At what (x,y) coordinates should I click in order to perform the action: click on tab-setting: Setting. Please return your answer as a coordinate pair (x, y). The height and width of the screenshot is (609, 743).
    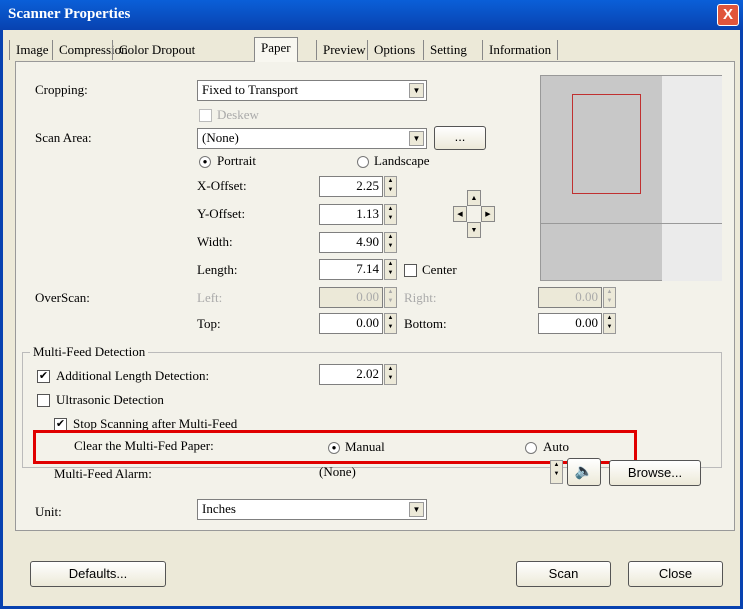
    Looking at the image, I should click on (448, 50).